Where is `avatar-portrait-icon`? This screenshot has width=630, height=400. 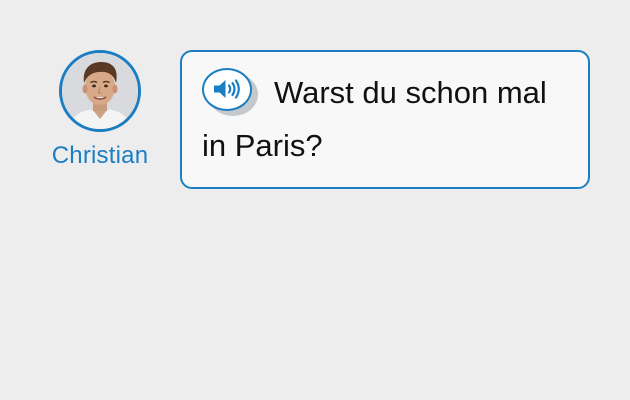
avatar-portrait-icon is located at coordinates (100, 91).